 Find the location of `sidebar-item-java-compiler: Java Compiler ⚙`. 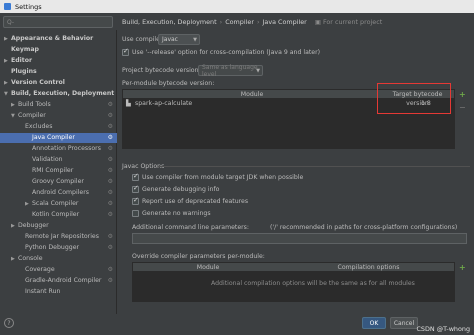

sidebar-item-java-compiler: Java Compiler ⚙ is located at coordinates (58, 138).